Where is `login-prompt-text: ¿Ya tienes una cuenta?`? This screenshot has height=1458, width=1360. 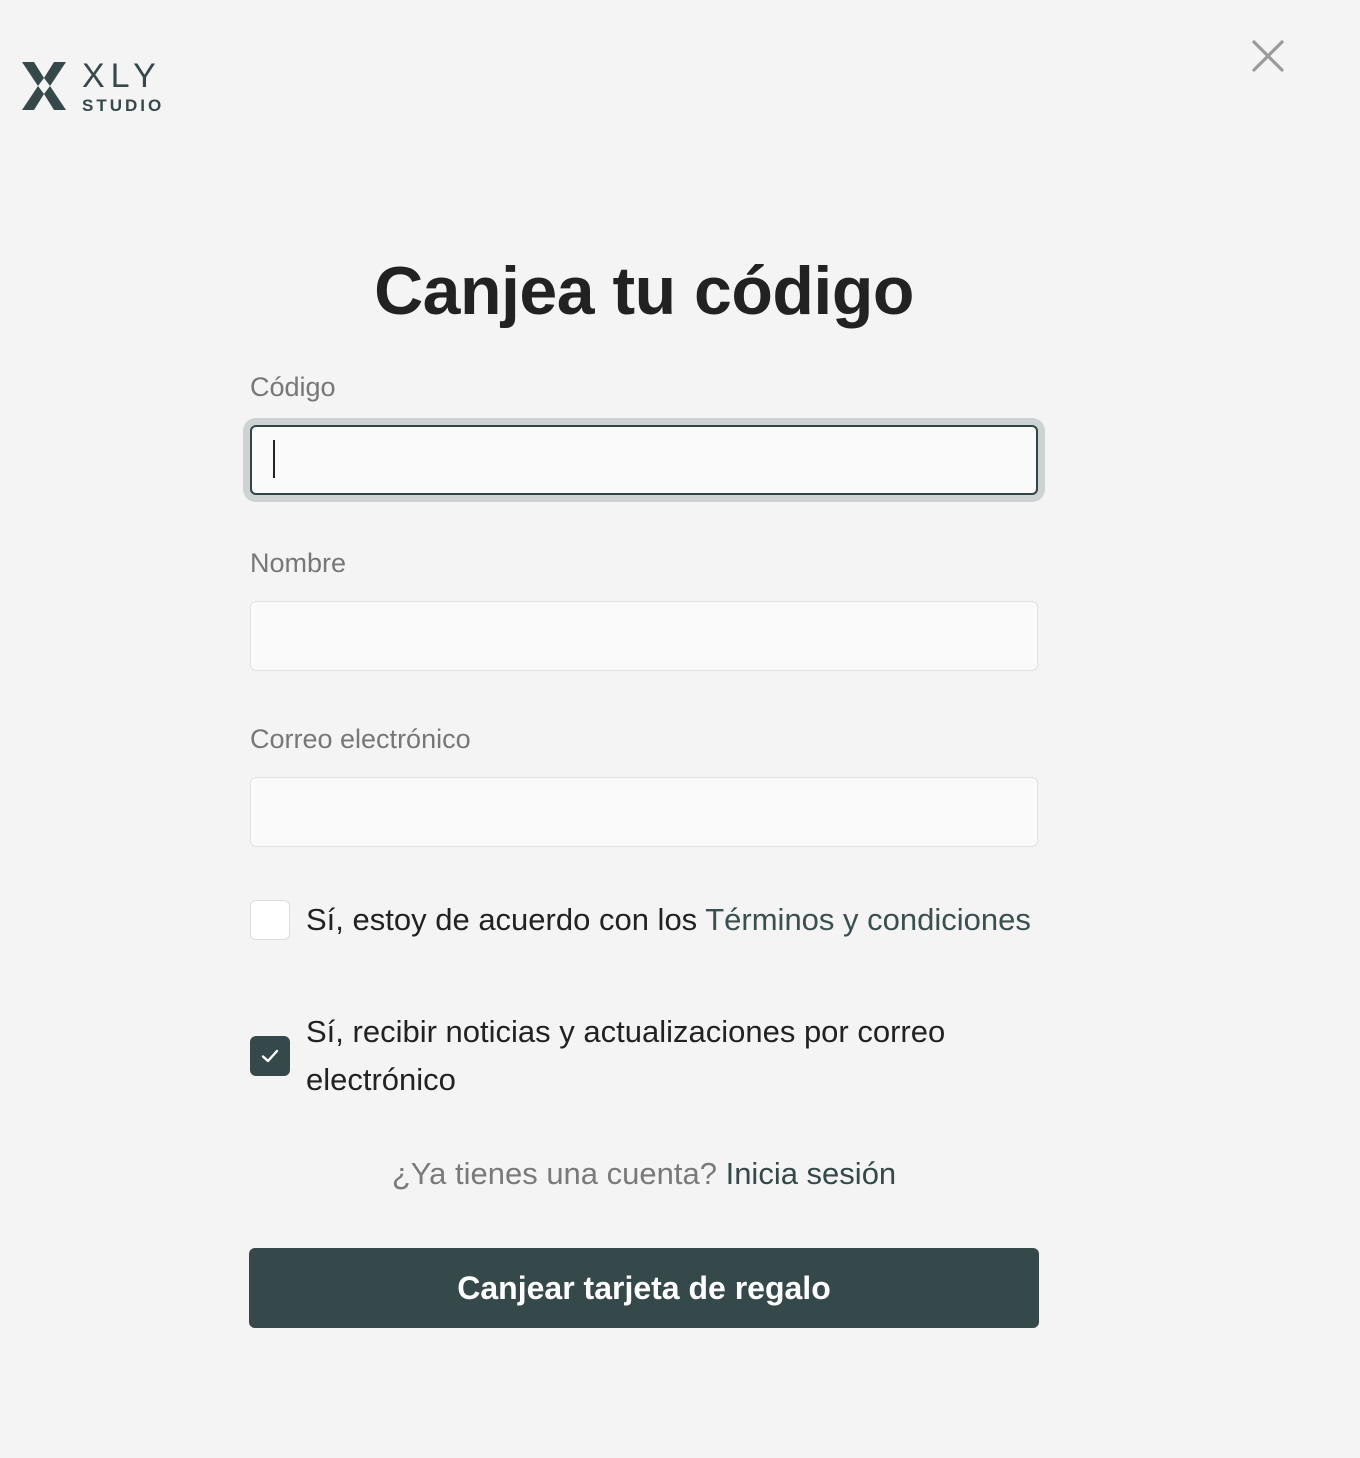
login-prompt-text: ¿Ya tienes una cuenta? is located at coordinates (558, 1173).